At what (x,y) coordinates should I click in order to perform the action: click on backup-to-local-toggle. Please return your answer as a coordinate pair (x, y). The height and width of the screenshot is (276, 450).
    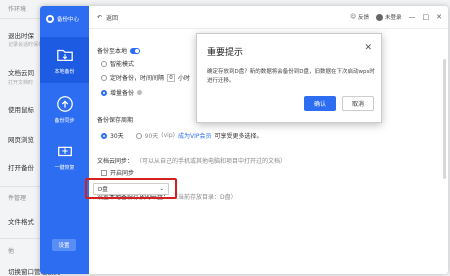
    Looking at the image, I should click on (135, 50).